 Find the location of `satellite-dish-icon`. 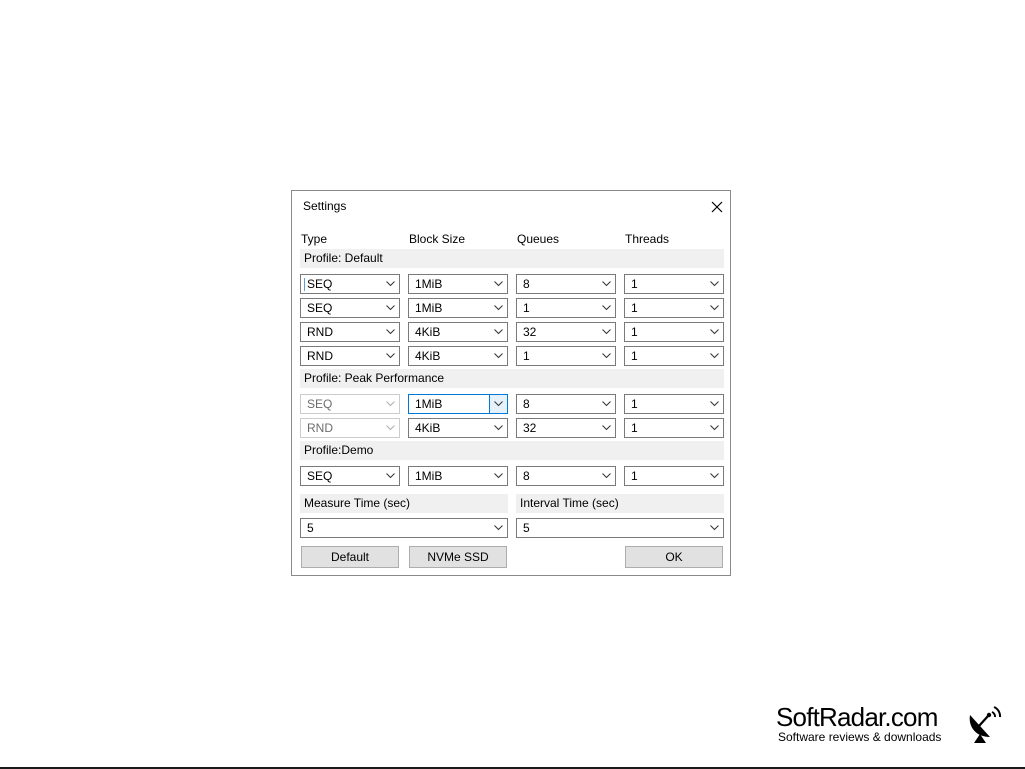

satellite-dish-icon is located at coordinates (985, 724).